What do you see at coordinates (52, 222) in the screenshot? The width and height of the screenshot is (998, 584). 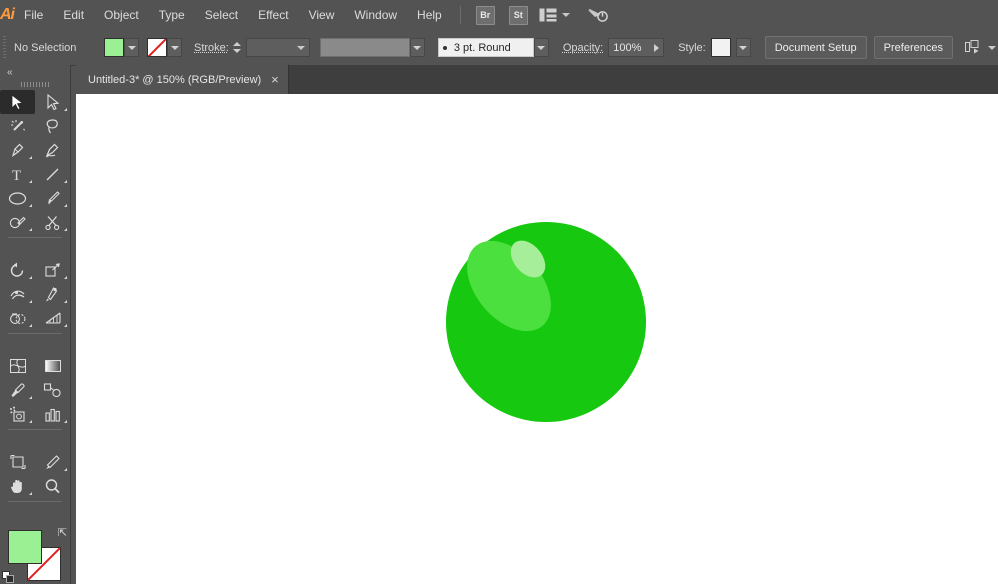 I see `scissors-tool` at bounding box center [52, 222].